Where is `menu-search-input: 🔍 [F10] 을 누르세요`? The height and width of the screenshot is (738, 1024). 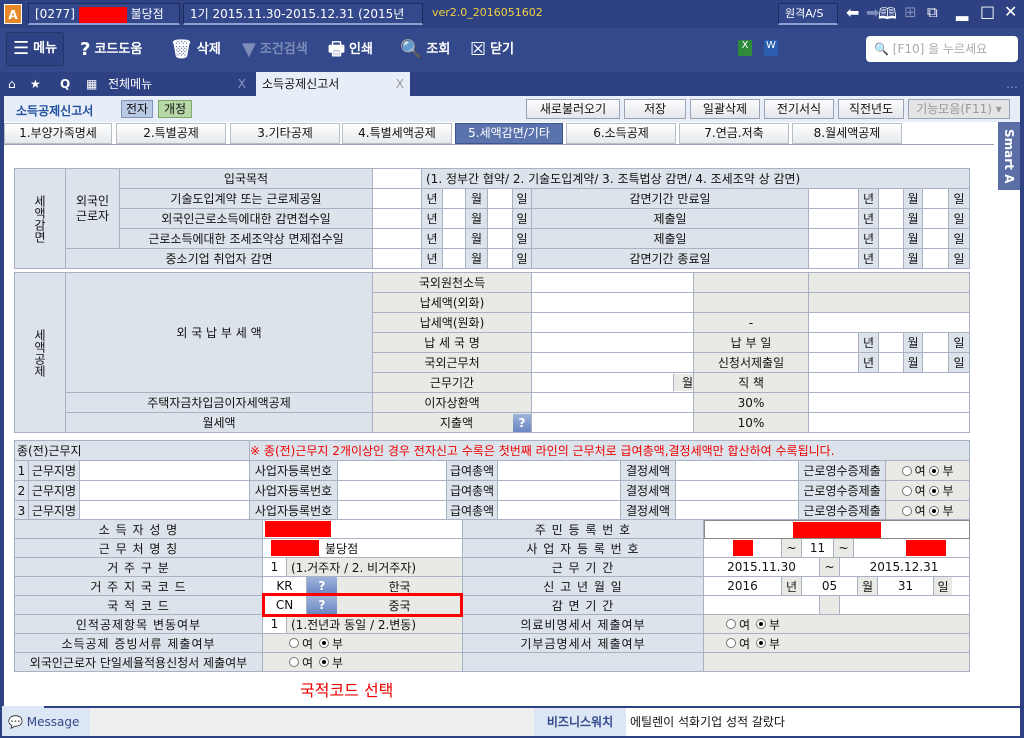 menu-search-input: 🔍 [F10] 을 누르세요 is located at coordinates (942, 49).